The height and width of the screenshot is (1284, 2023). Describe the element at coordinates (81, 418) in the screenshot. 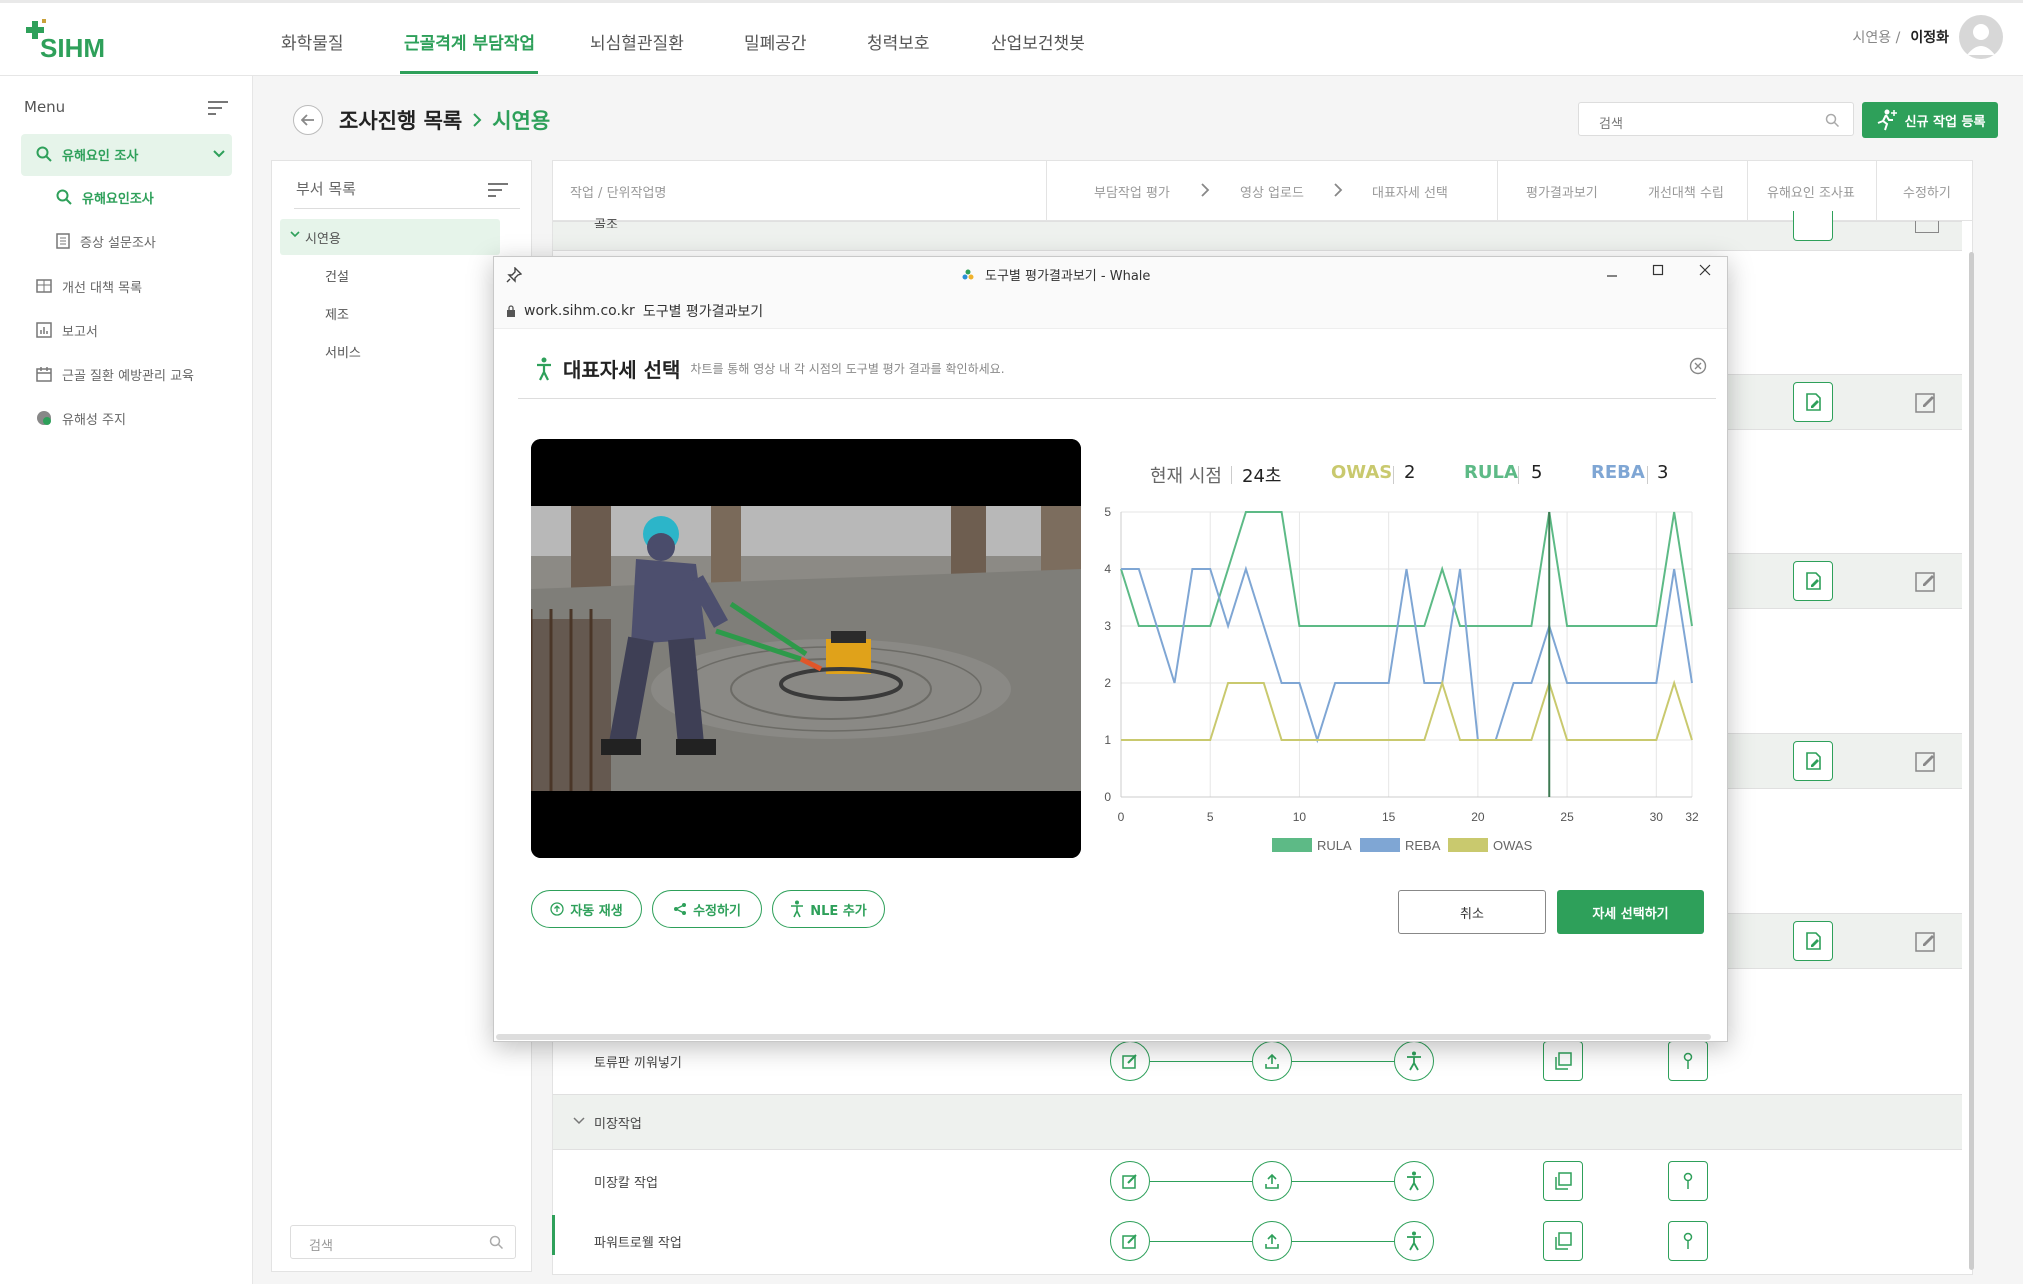

I see `sidebar-item-hazard-notice: 유해성 주지` at that location.